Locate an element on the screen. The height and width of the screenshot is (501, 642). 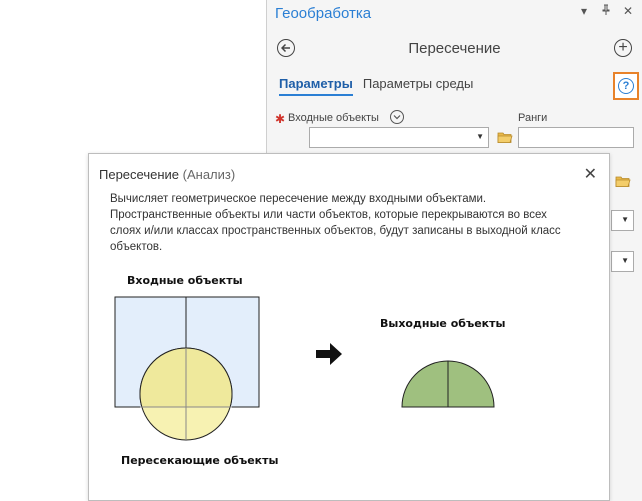
required-marker: ✱ is located at coordinates (280, 119).